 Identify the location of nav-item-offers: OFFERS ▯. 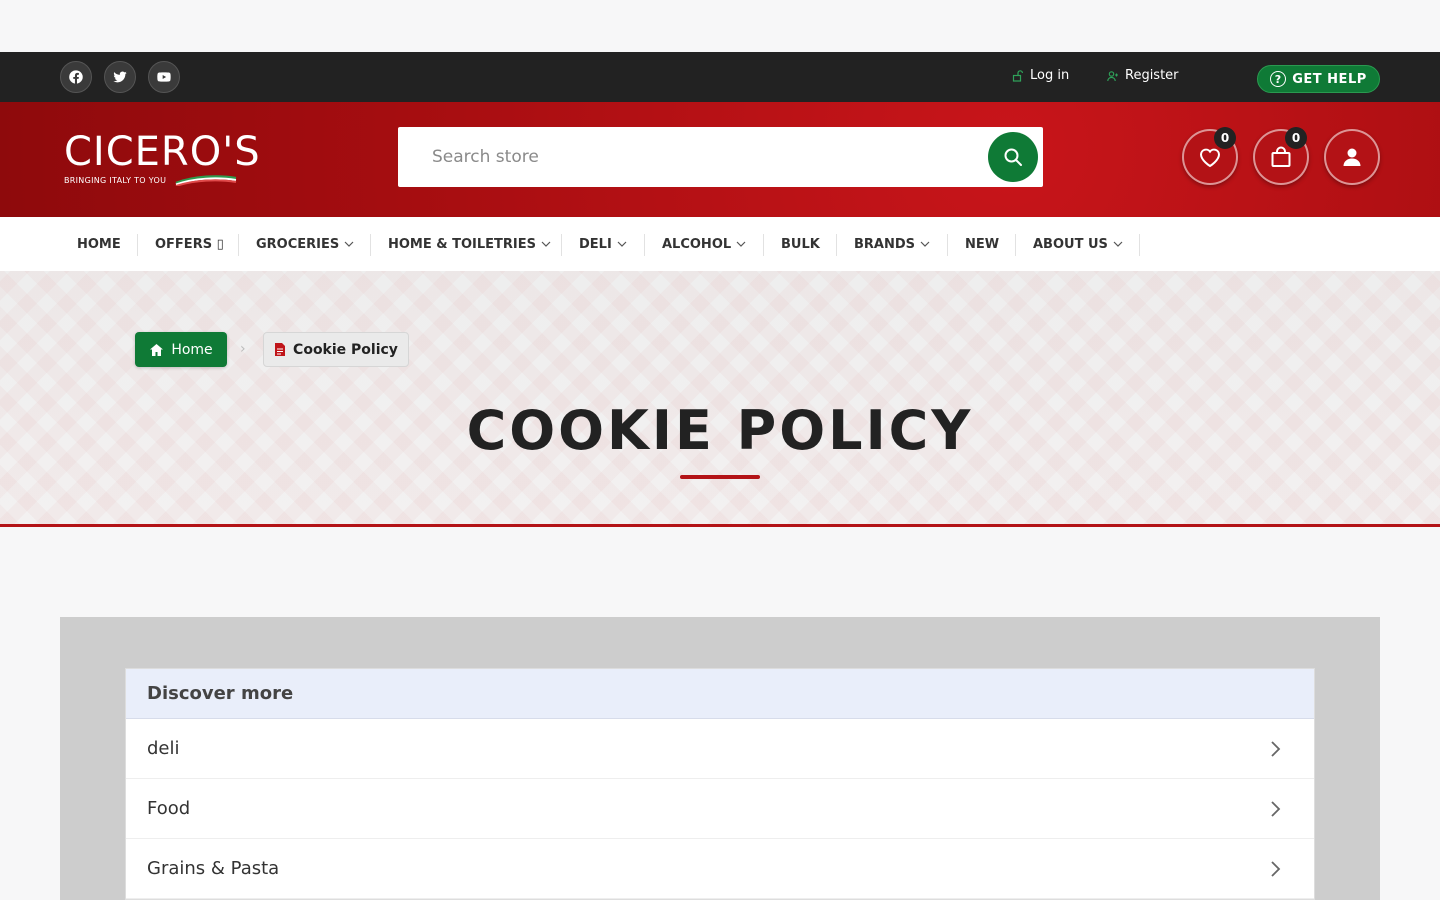
(189, 244).